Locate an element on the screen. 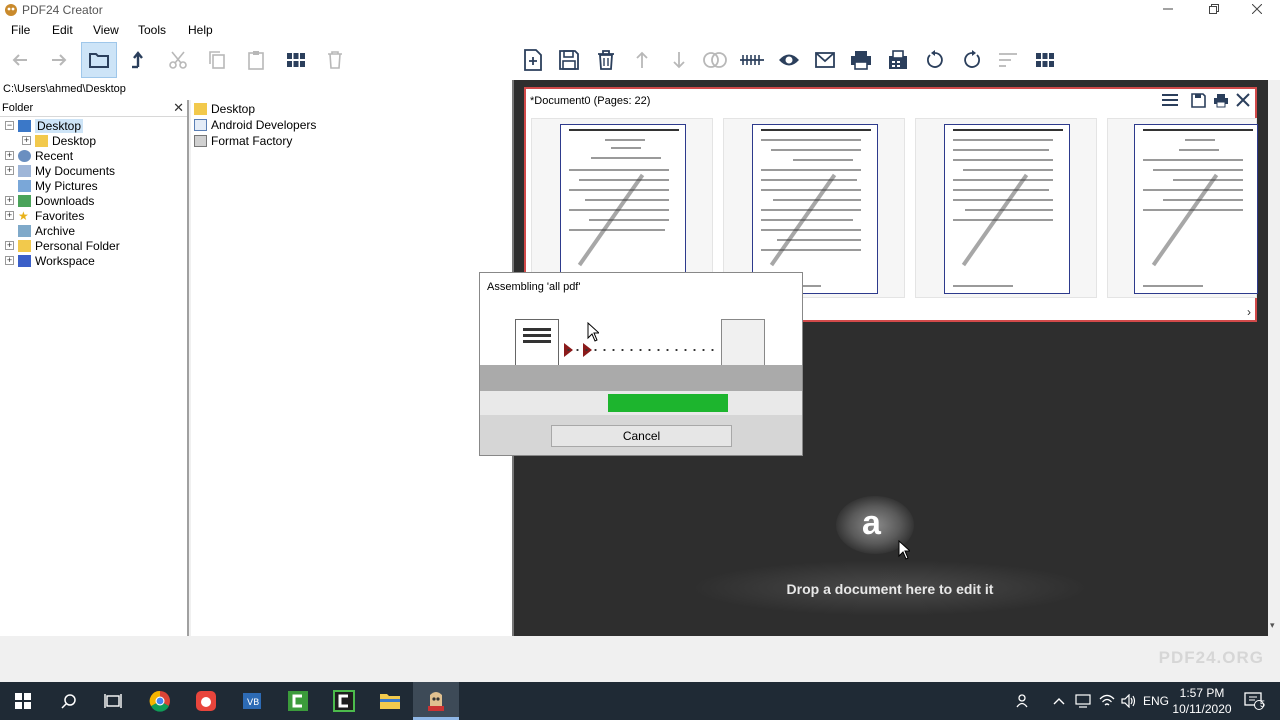 This screenshot has width=1280, height=720. tray-wifi-button is located at coordinates (1107, 701).